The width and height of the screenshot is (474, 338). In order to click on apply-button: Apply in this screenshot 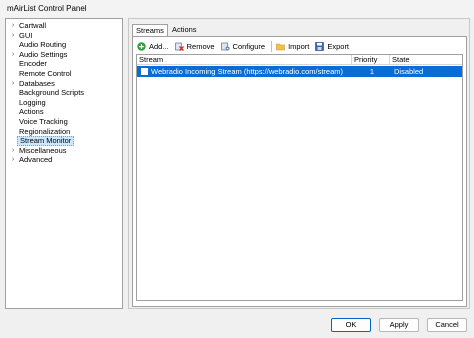, I will do `click(399, 325)`.